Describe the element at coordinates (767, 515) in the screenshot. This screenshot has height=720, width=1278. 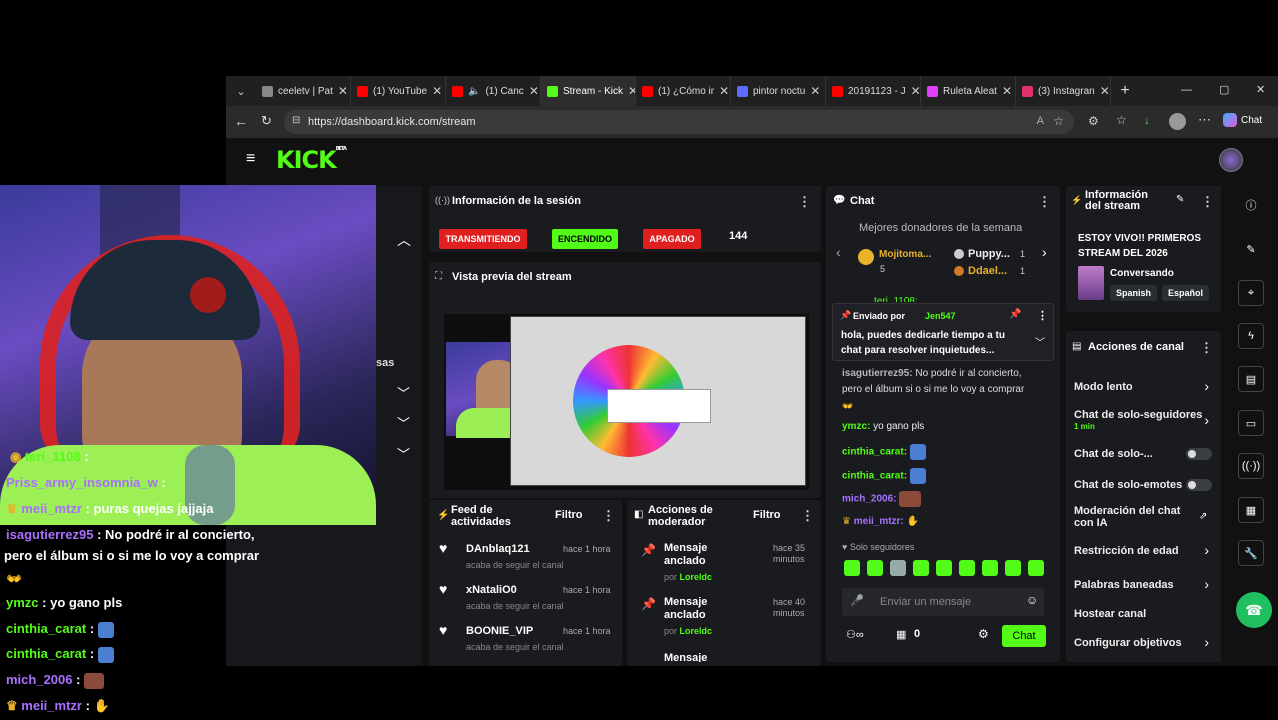
I see `mod-filter-button: Filtro` at that location.